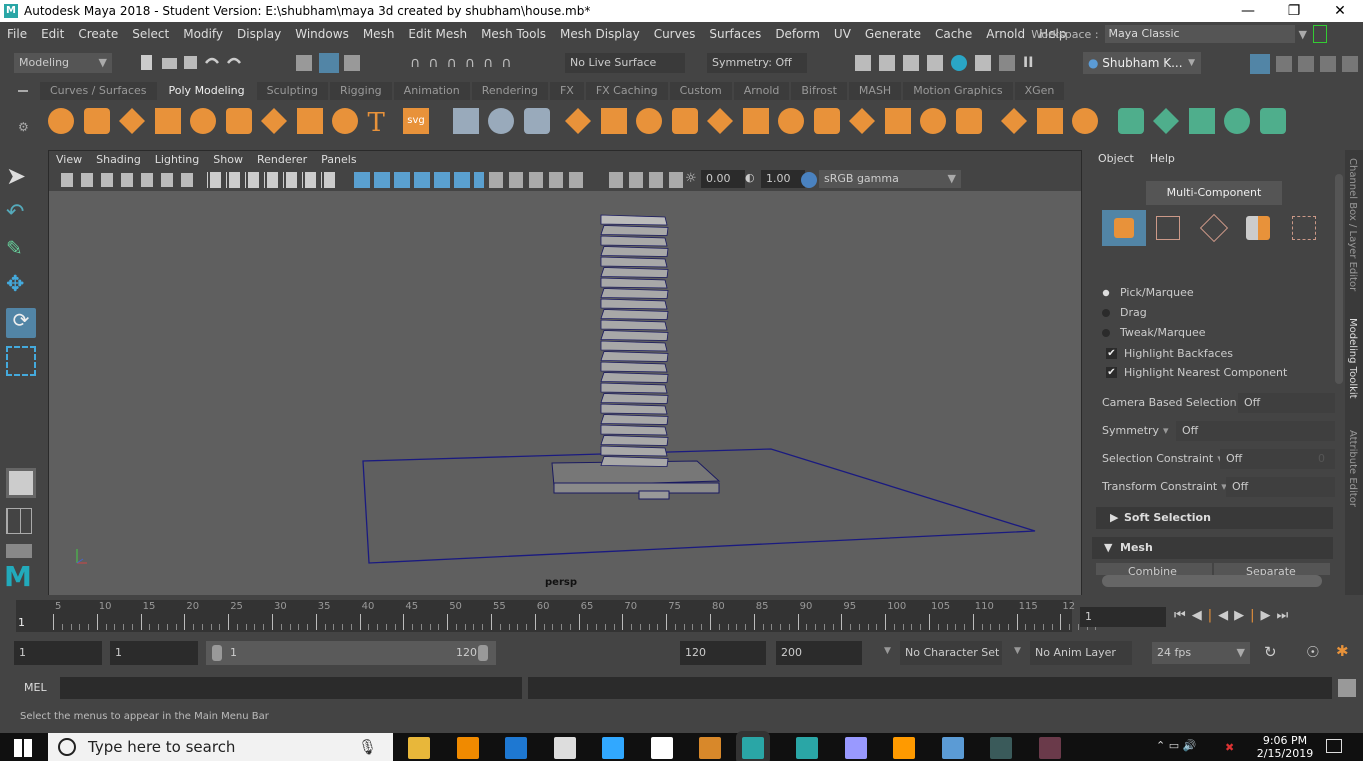 Image resolution: width=1363 pixels, height=761 pixels. What do you see at coordinates (1285, 747) in the screenshot?
I see `clock: 9:06 PM 2/15/2019` at bounding box center [1285, 747].